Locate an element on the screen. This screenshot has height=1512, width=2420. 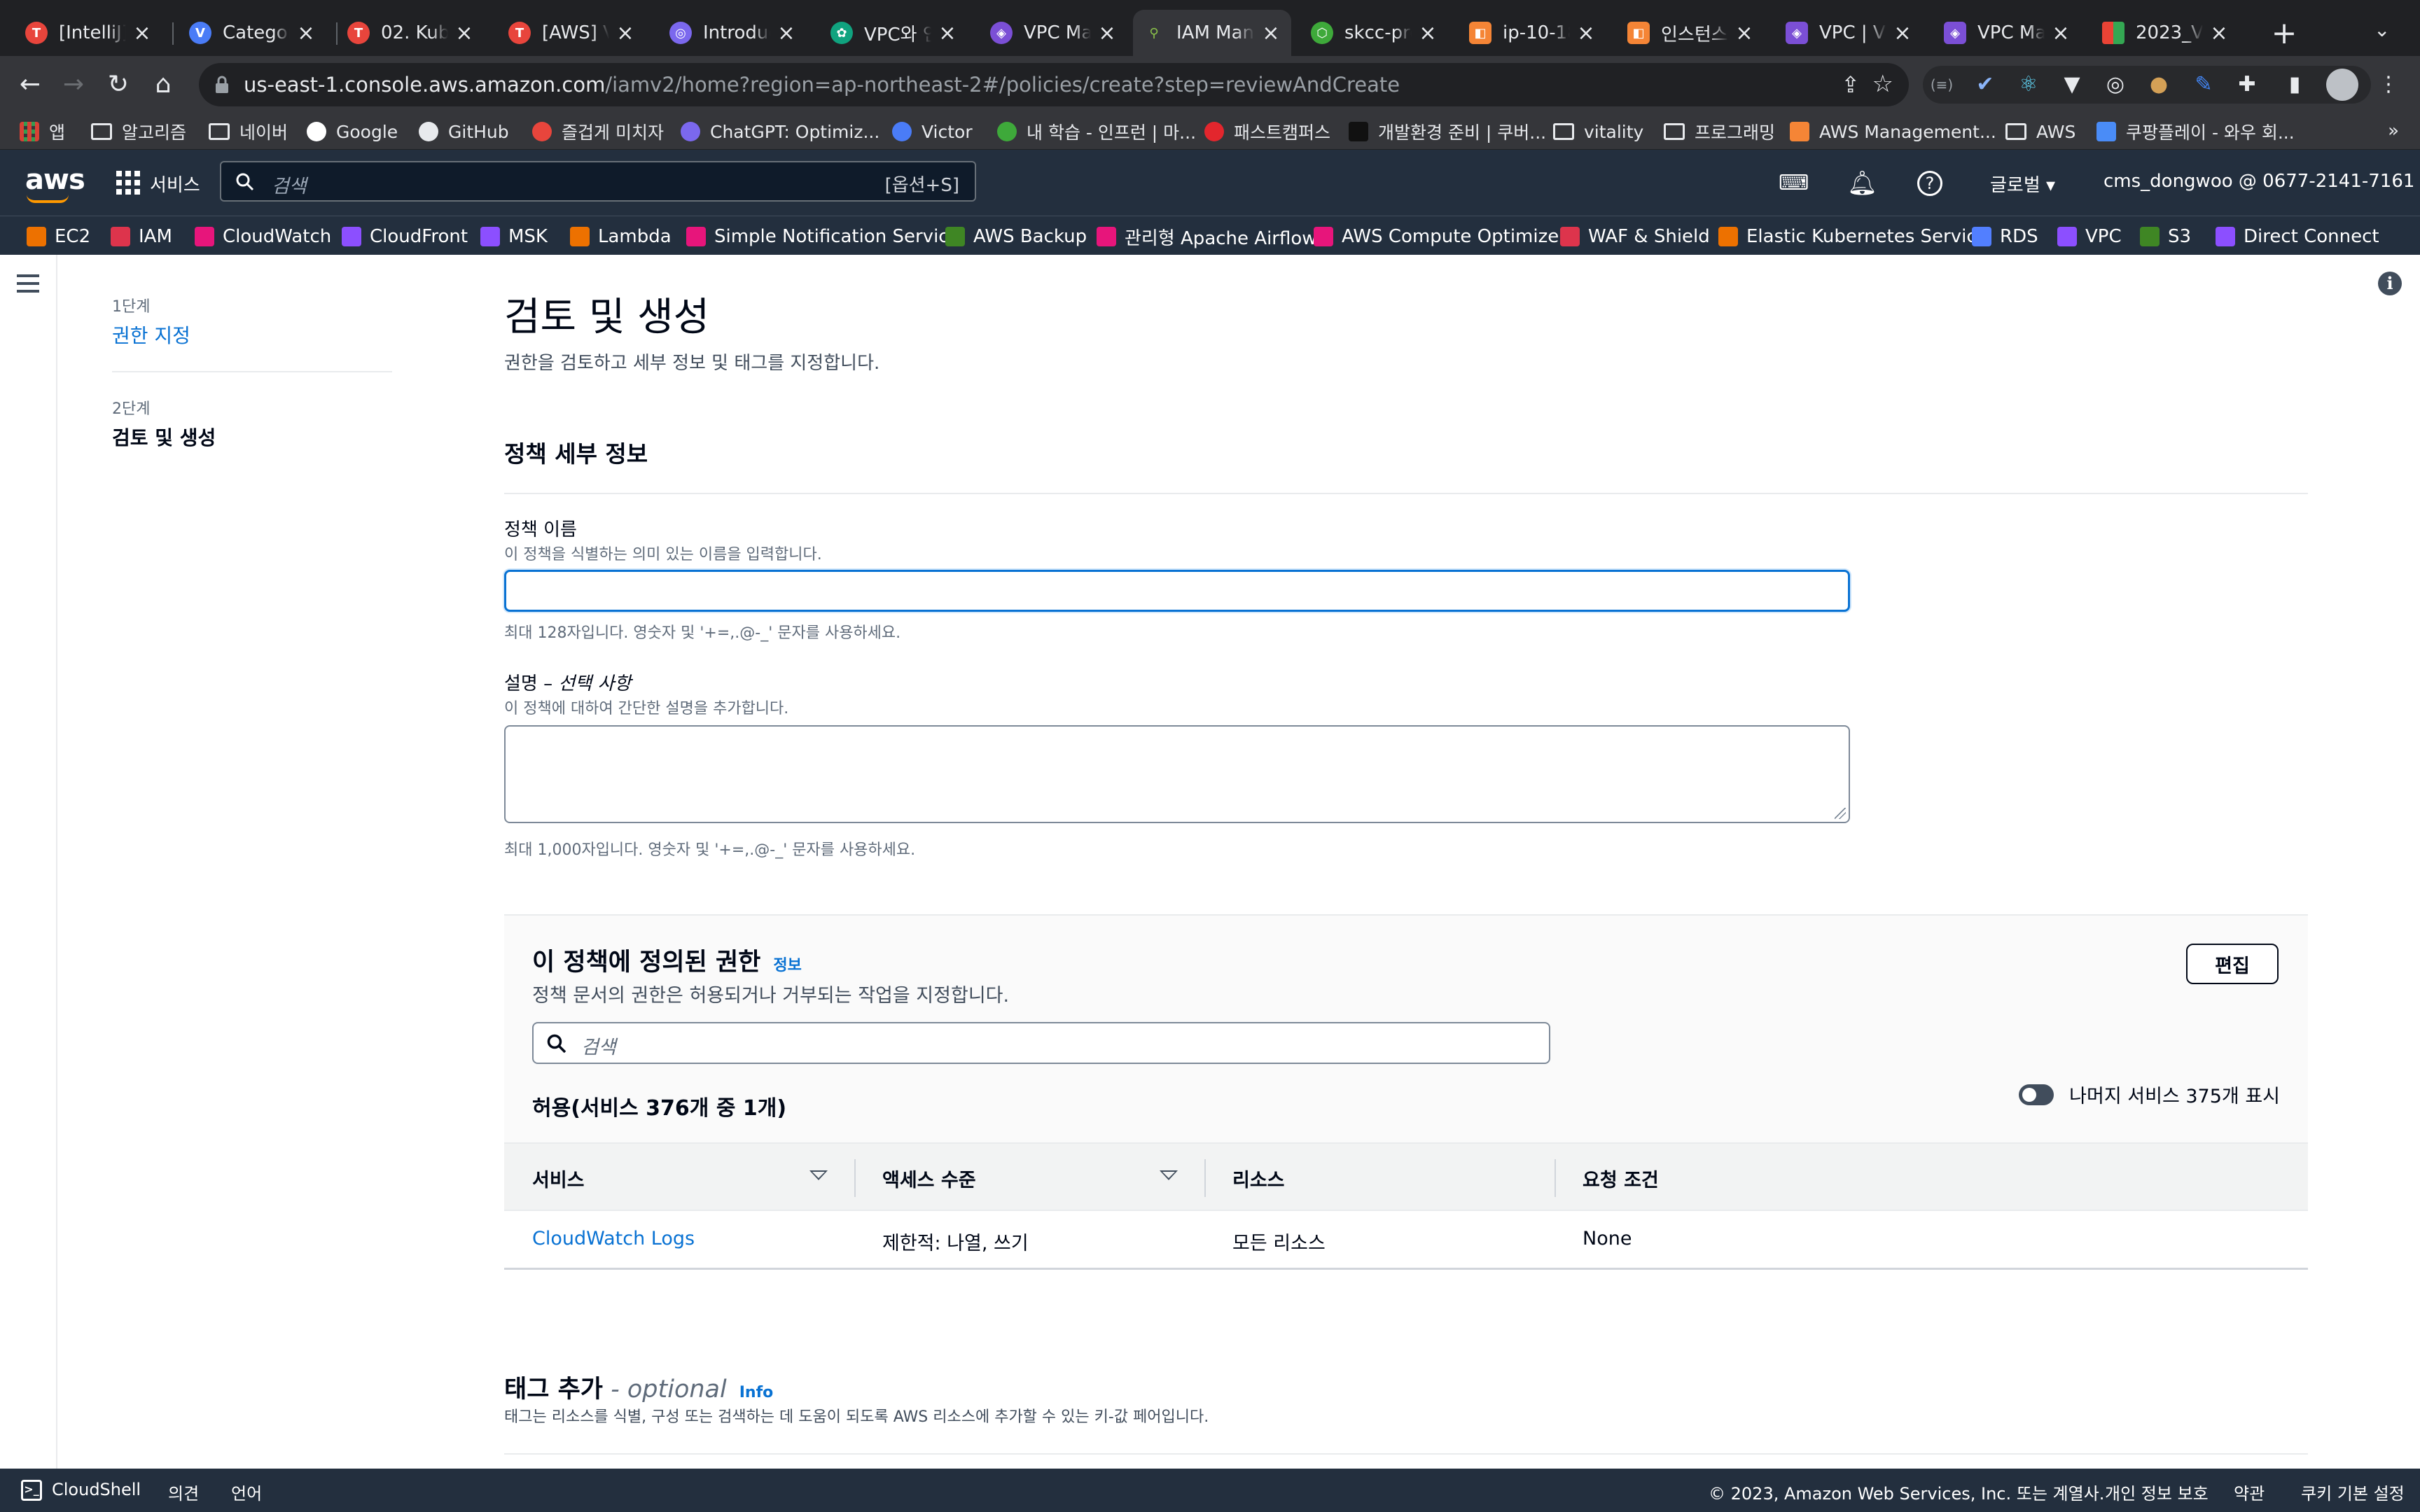
show-remaining-toggle: 나머지 서비스 375개 표시 is located at coordinates (2149, 1094).